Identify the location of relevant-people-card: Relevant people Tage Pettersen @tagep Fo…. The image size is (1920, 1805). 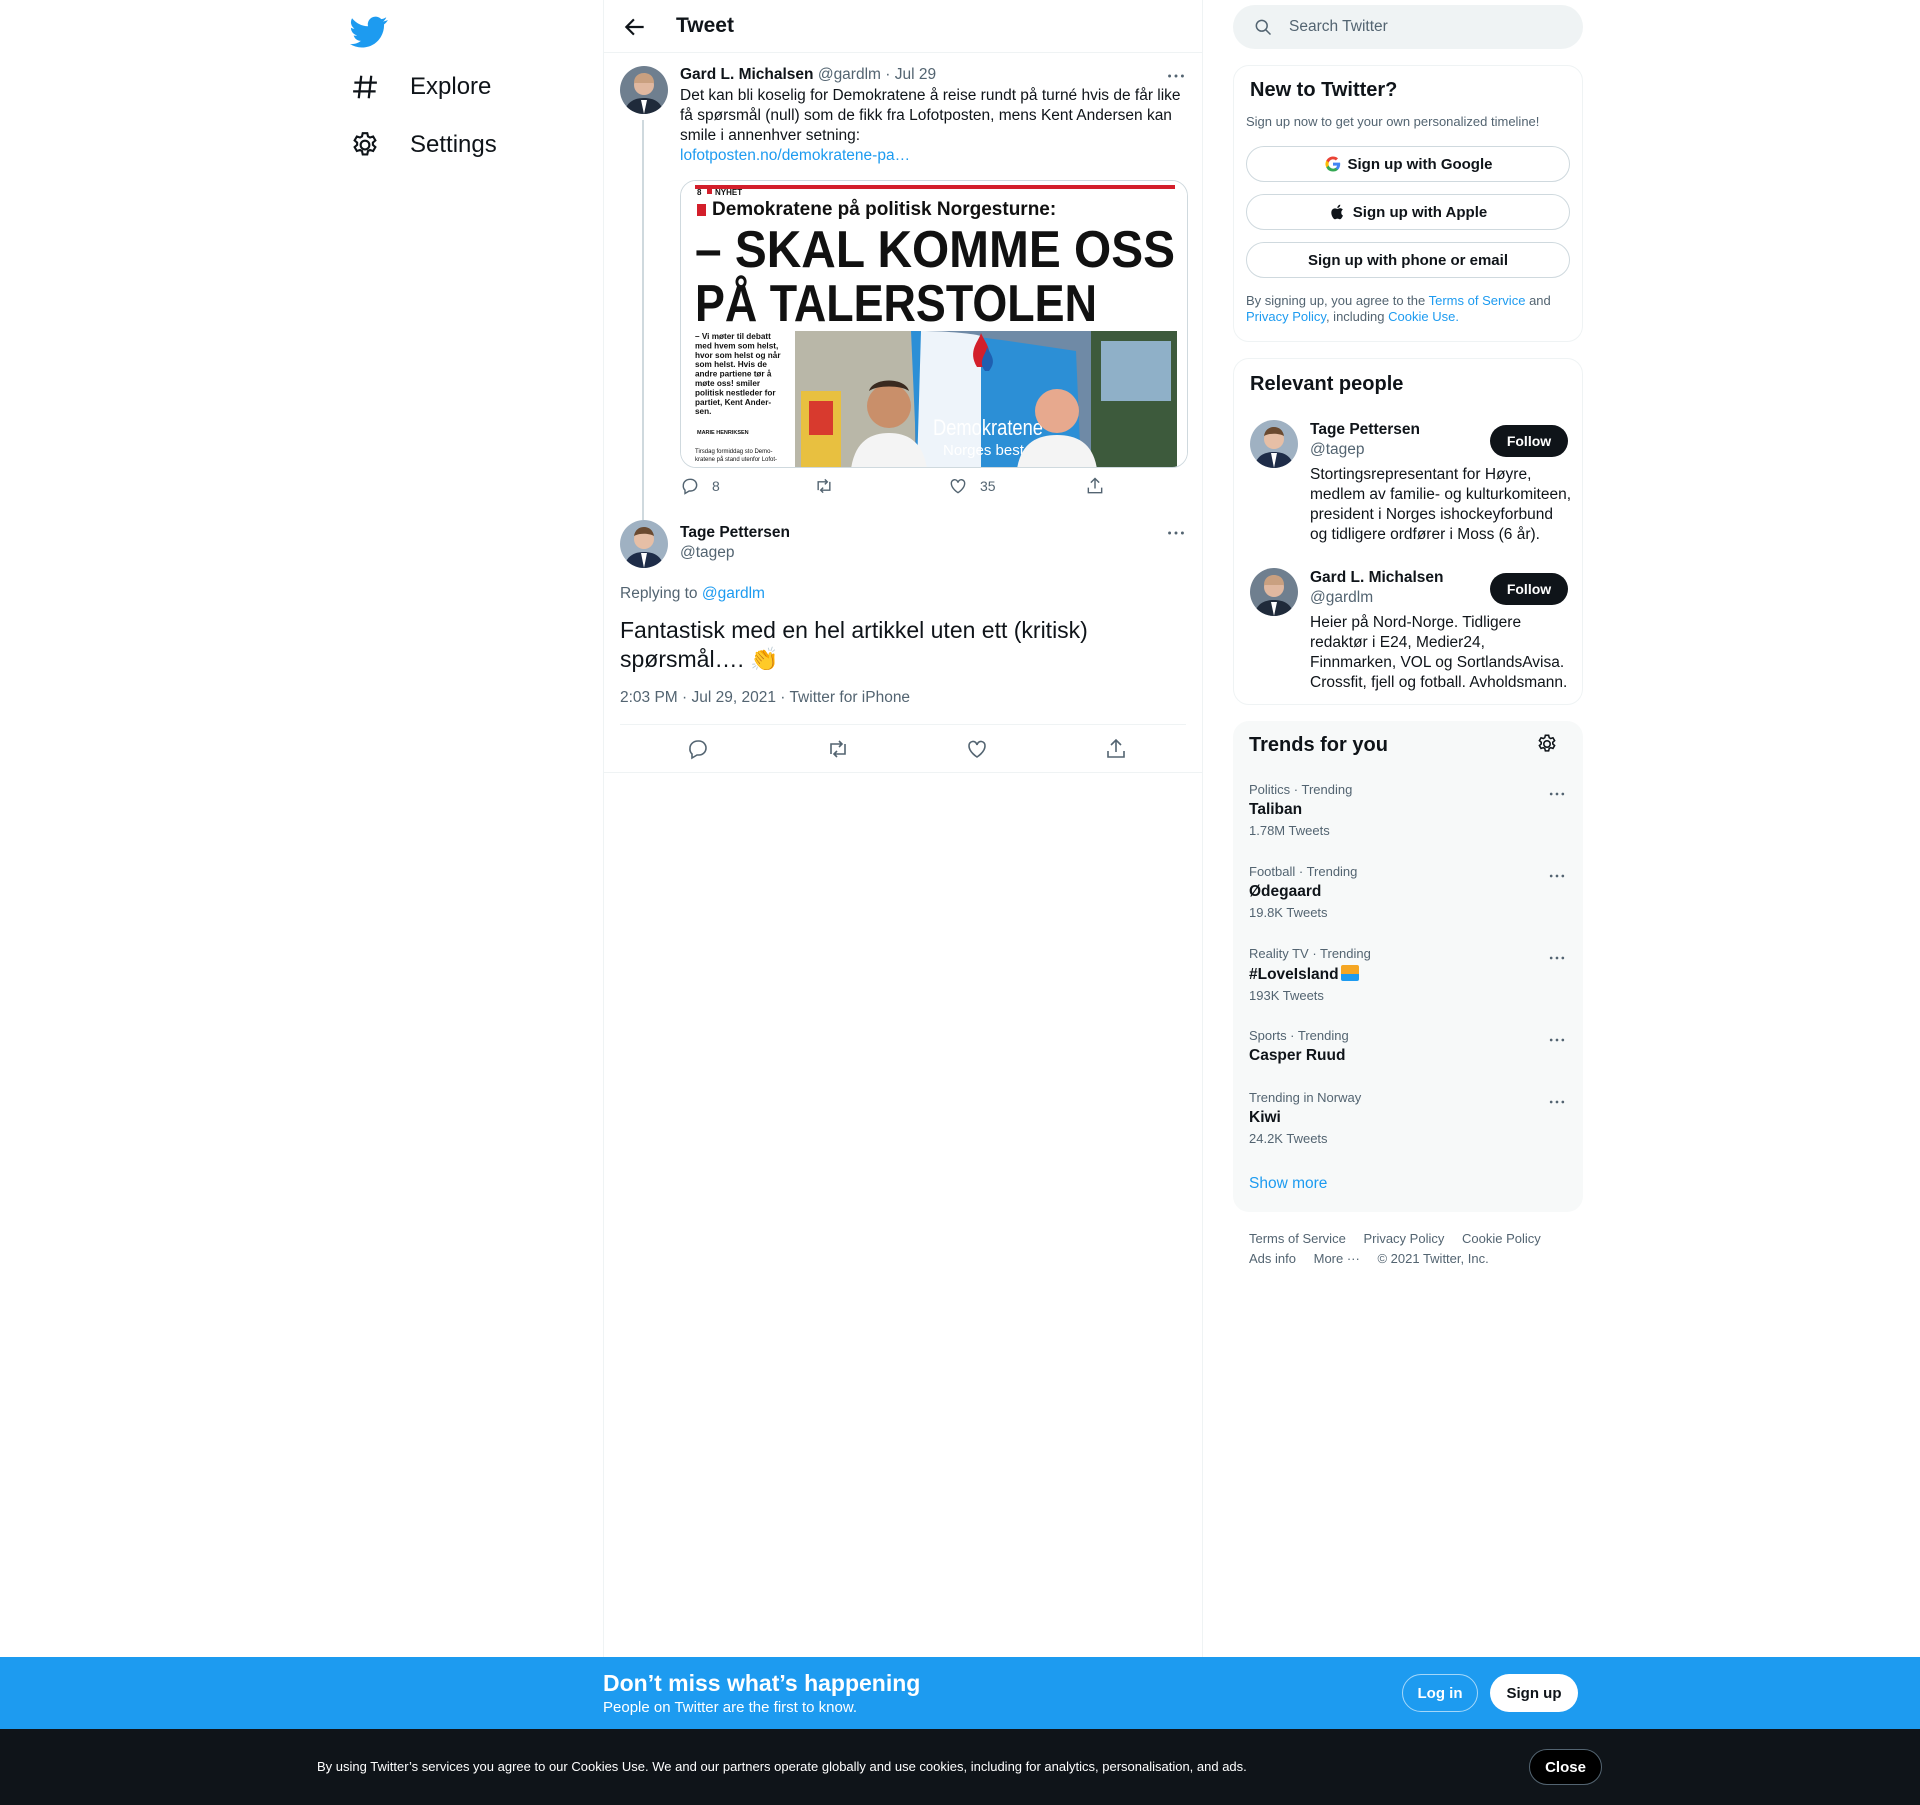
(1408, 531).